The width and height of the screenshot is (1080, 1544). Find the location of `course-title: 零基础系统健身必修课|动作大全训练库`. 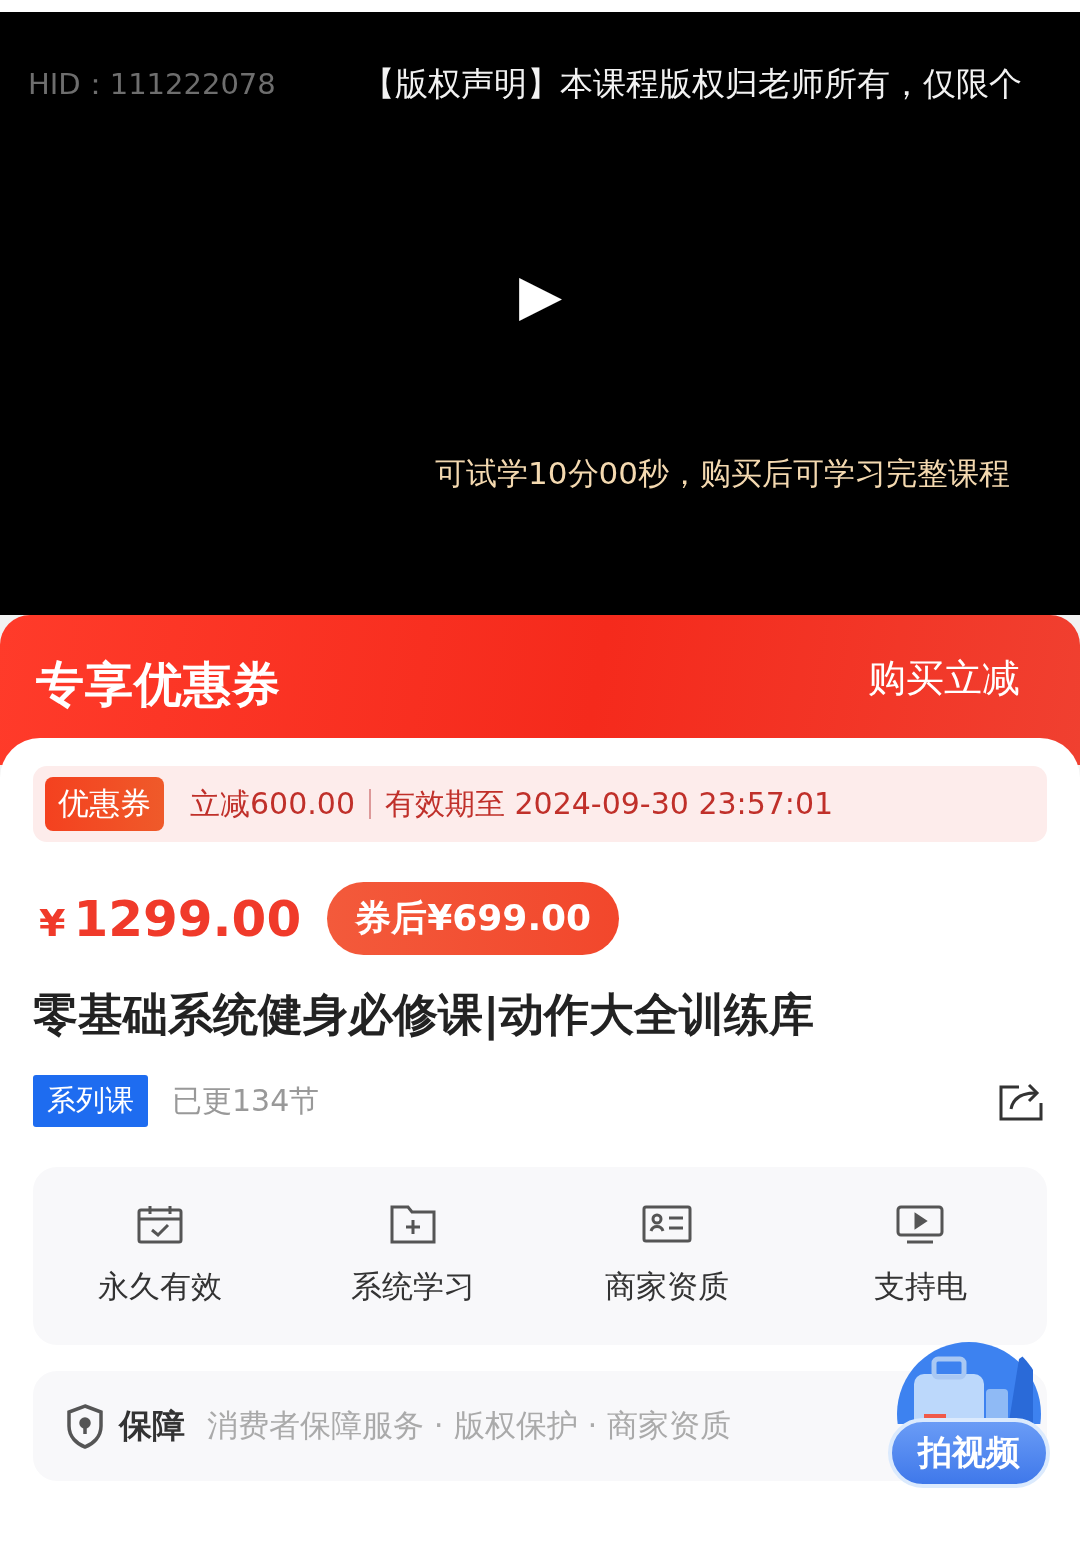

course-title: 零基础系统健身必修课|动作大全训练库 is located at coordinates (424, 1015).